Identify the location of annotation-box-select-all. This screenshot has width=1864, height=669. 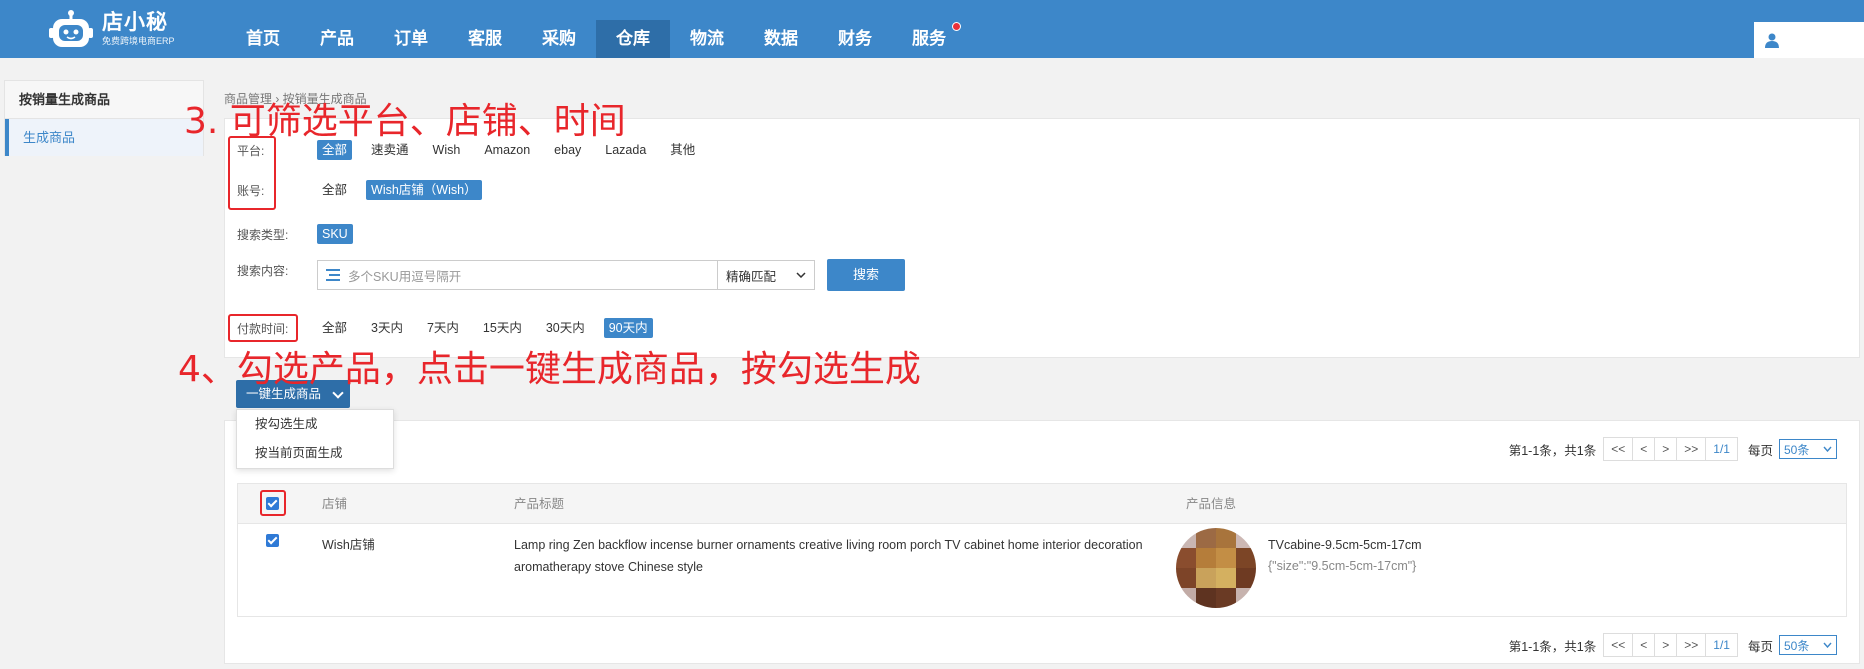
(273, 503).